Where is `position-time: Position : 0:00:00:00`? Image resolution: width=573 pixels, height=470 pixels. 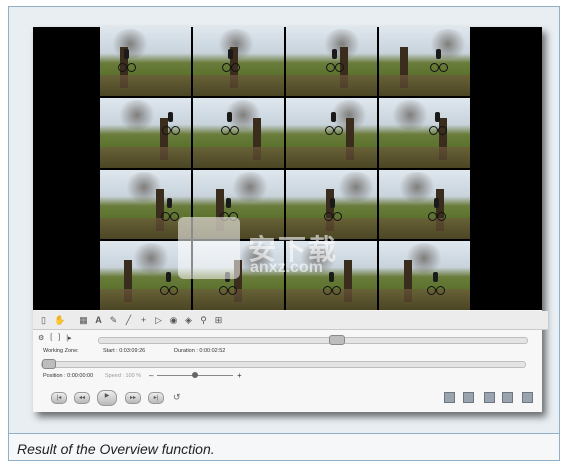 position-time: Position : 0:00:00:00 is located at coordinates (68, 376).